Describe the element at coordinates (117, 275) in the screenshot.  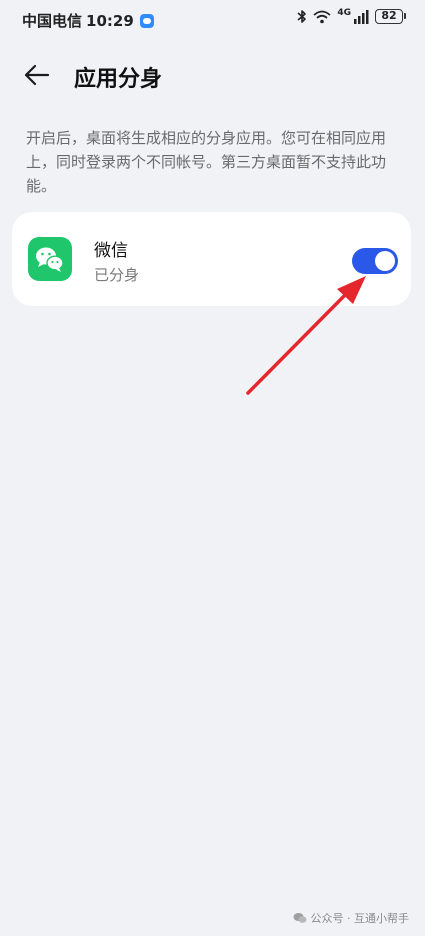
I see `app-status-label: 已分身` at that location.